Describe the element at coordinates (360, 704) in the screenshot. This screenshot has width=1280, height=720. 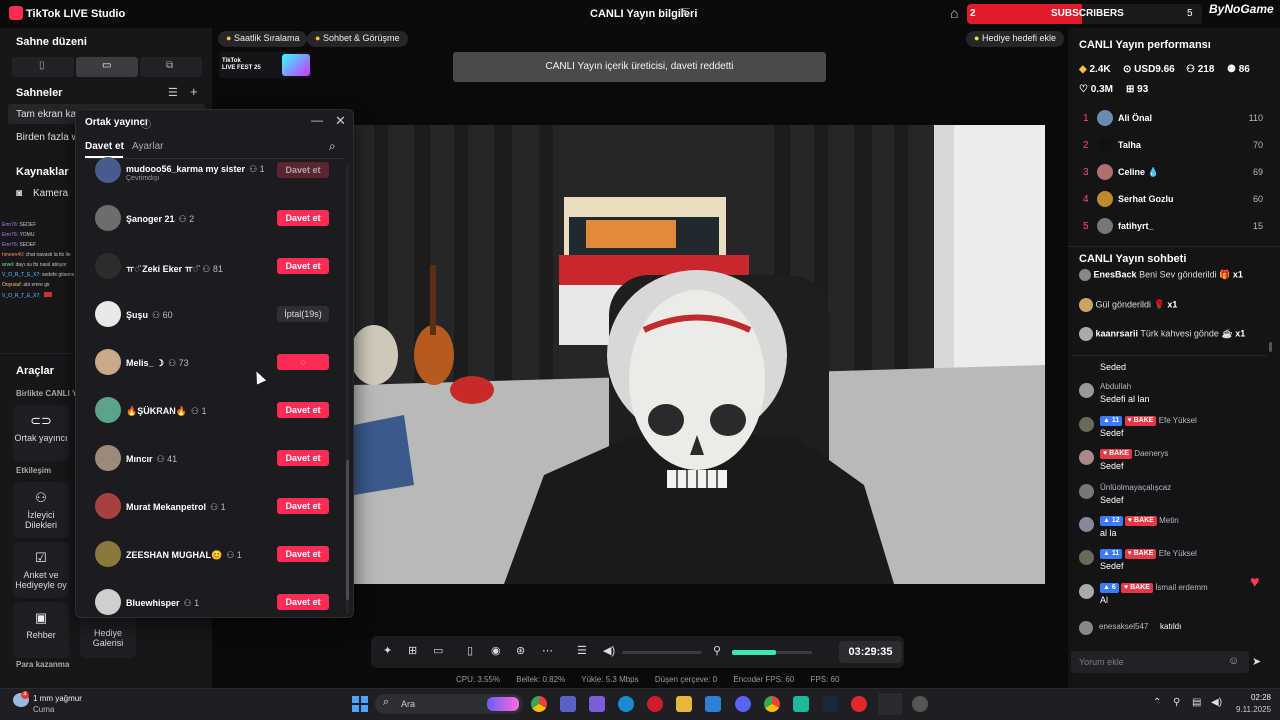
I see `start-button` at that location.